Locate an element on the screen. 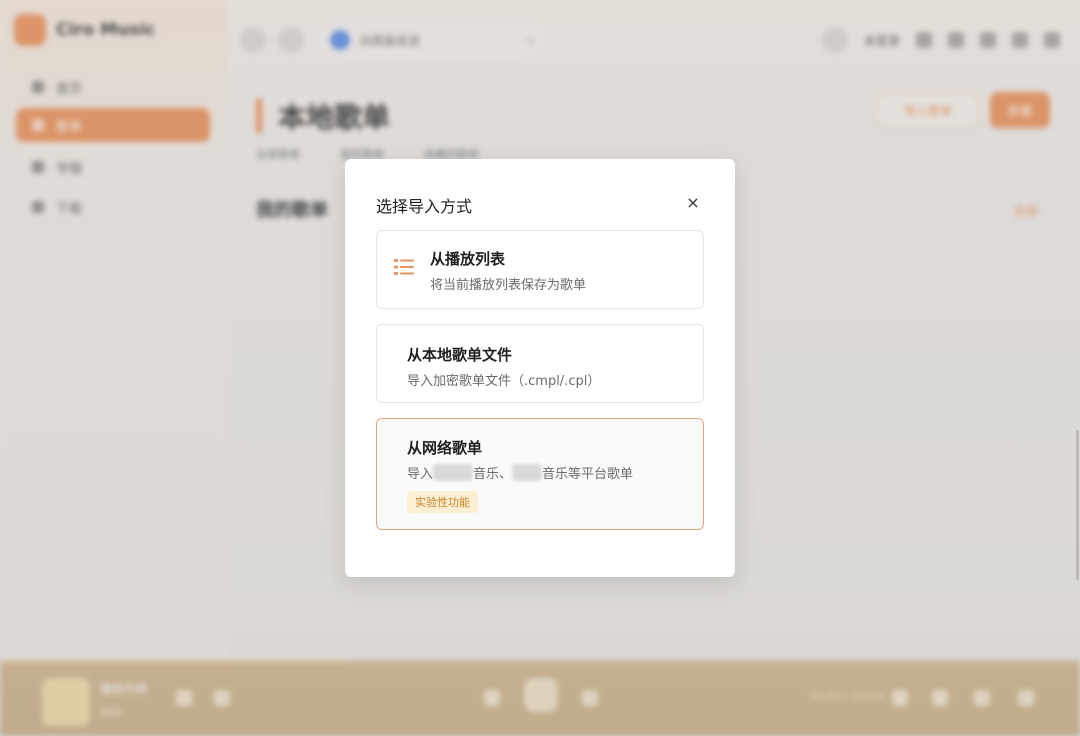 This screenshot has width=1080, height=736. close-icon: × is located at coordinates (693, 202).